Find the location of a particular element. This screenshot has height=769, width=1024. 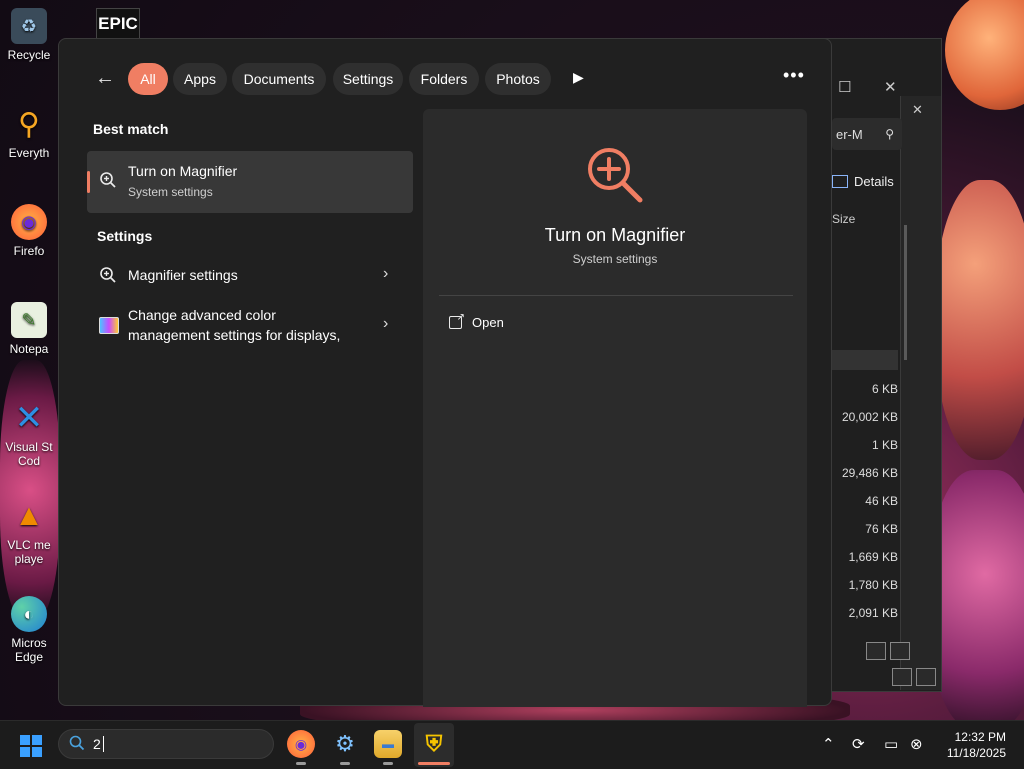

open-external-icon: ↗ is located at coordinates (457, 320).